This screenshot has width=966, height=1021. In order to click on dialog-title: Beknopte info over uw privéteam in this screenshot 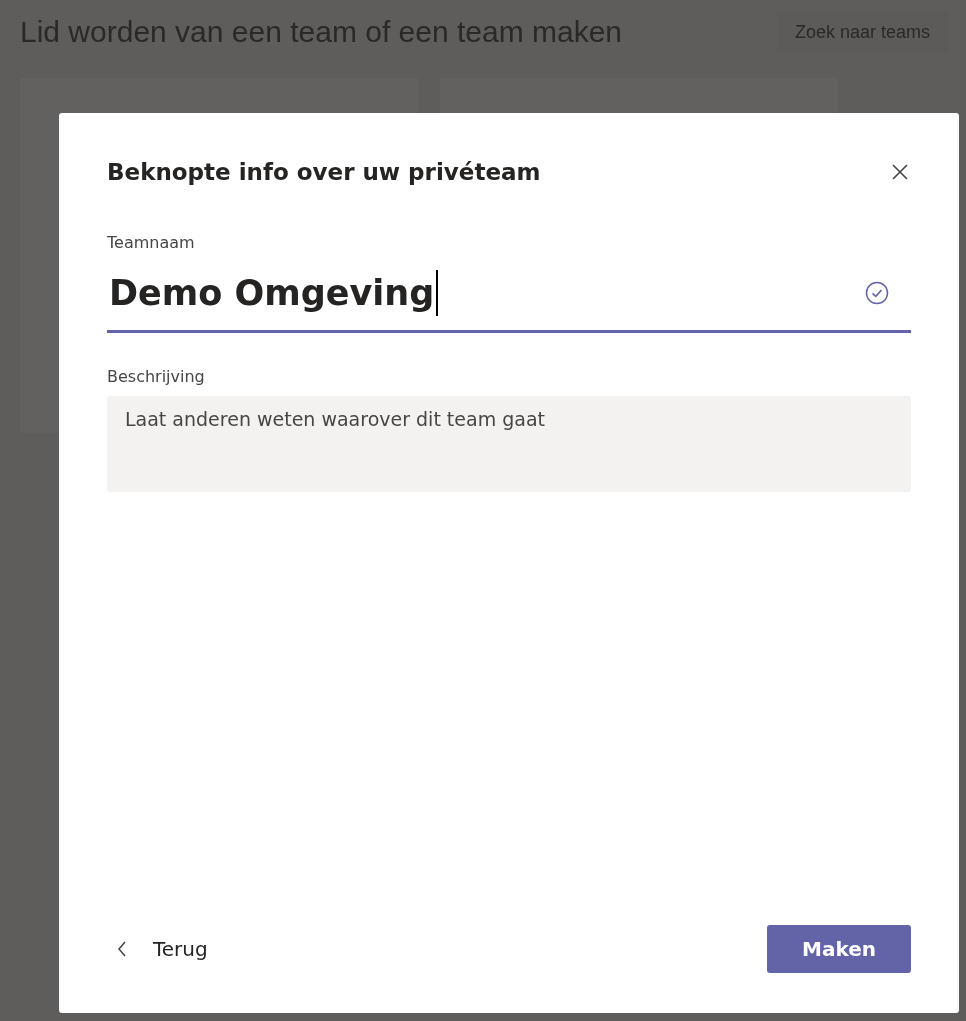, I will do `click(324, 172)`.